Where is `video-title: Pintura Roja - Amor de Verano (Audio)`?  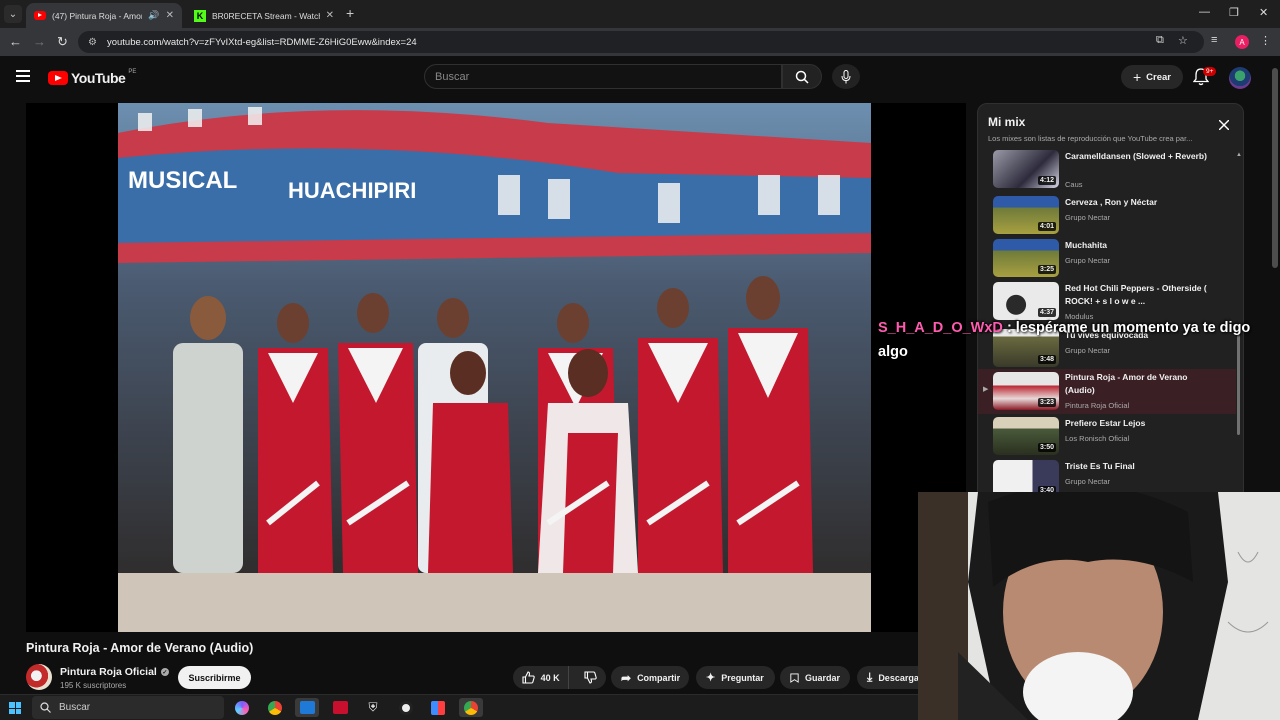
video-title: Pintura Roja - Amor de Verano (Audio) is located at coordinates (140, 648).